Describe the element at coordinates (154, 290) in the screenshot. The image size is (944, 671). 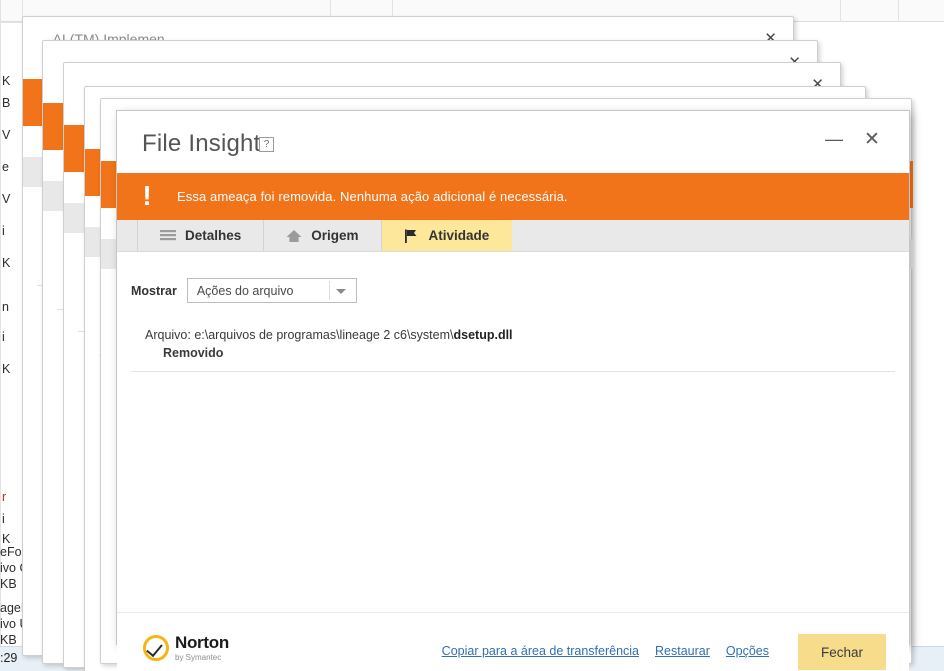
I see `filter-label: Mostrar` at that location.